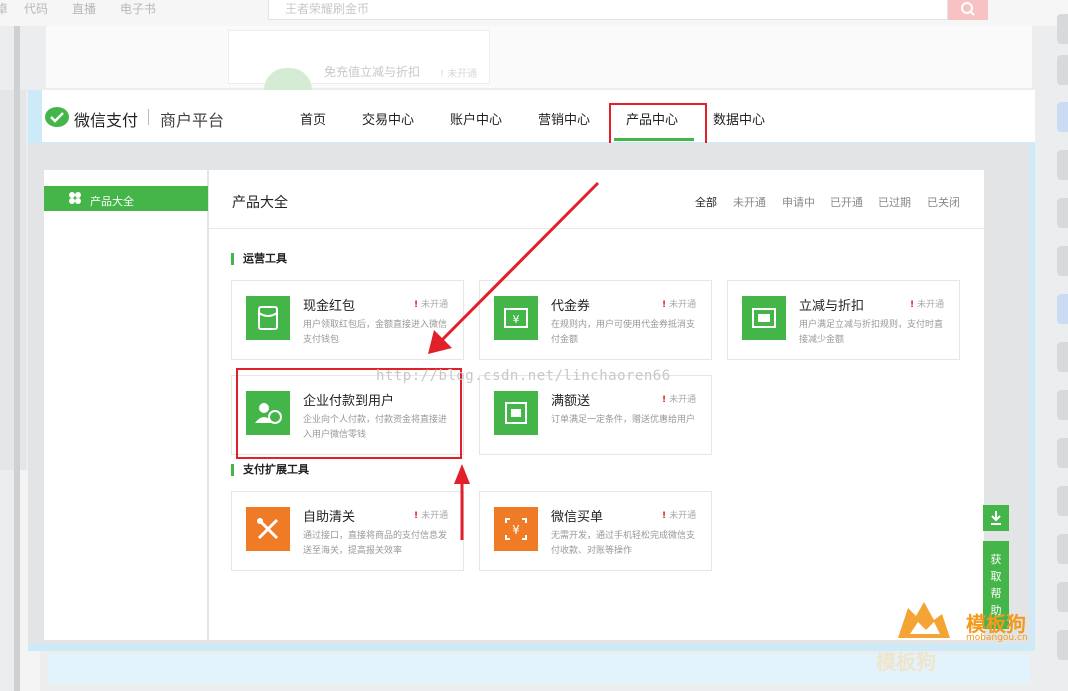  What do you see at coordinates (388, 118) in the screenshot?
I see `nav-transactions: 交易中心` at bounding box center [388, 118].